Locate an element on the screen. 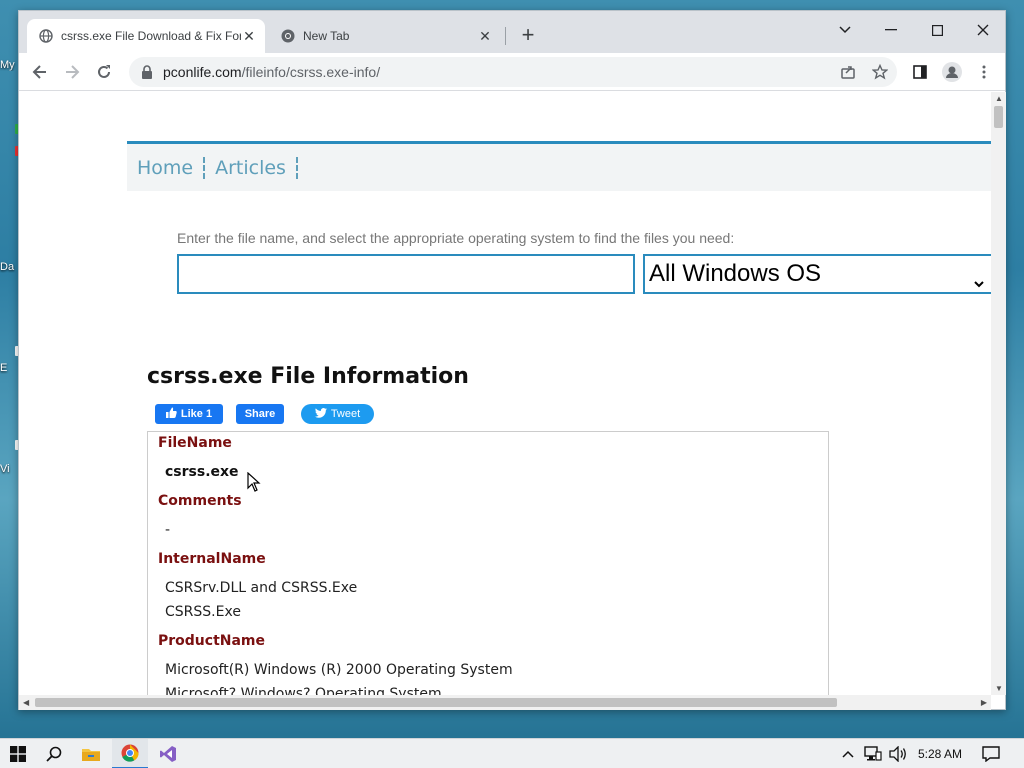 The height and width of the screenshot is (768, 1024). scroll-right-arrow-icon: ▶ is located at coordinates (984, 702).